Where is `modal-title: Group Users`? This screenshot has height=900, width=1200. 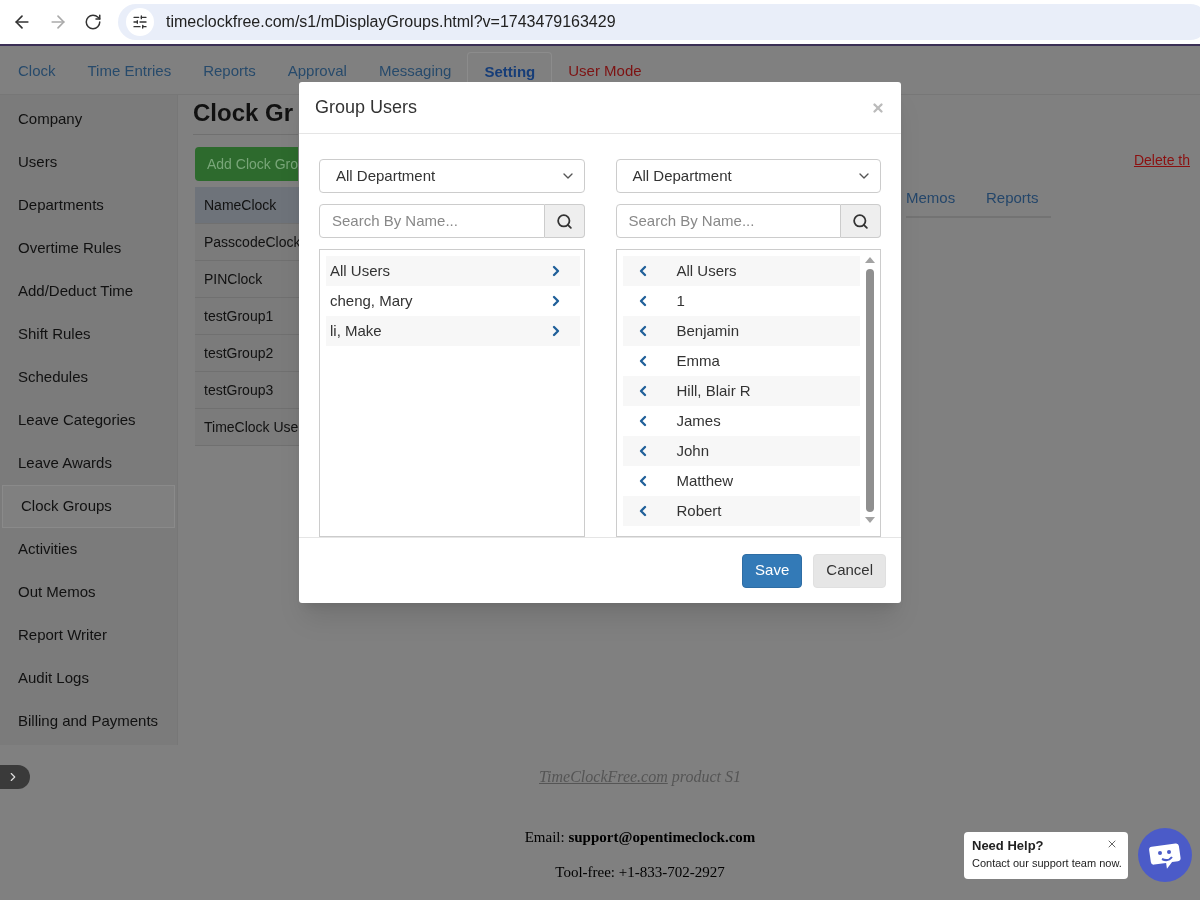
modal-title: Group Users is located at coordinates (367, 107).